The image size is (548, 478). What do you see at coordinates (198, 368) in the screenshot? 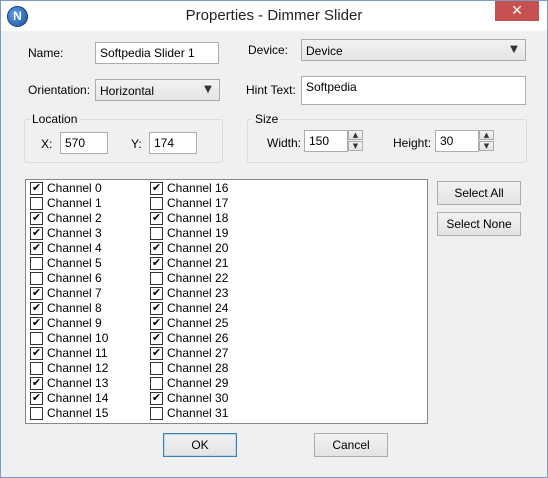
I see `channel-label: Channel 28` at bounding box center [198, 368].